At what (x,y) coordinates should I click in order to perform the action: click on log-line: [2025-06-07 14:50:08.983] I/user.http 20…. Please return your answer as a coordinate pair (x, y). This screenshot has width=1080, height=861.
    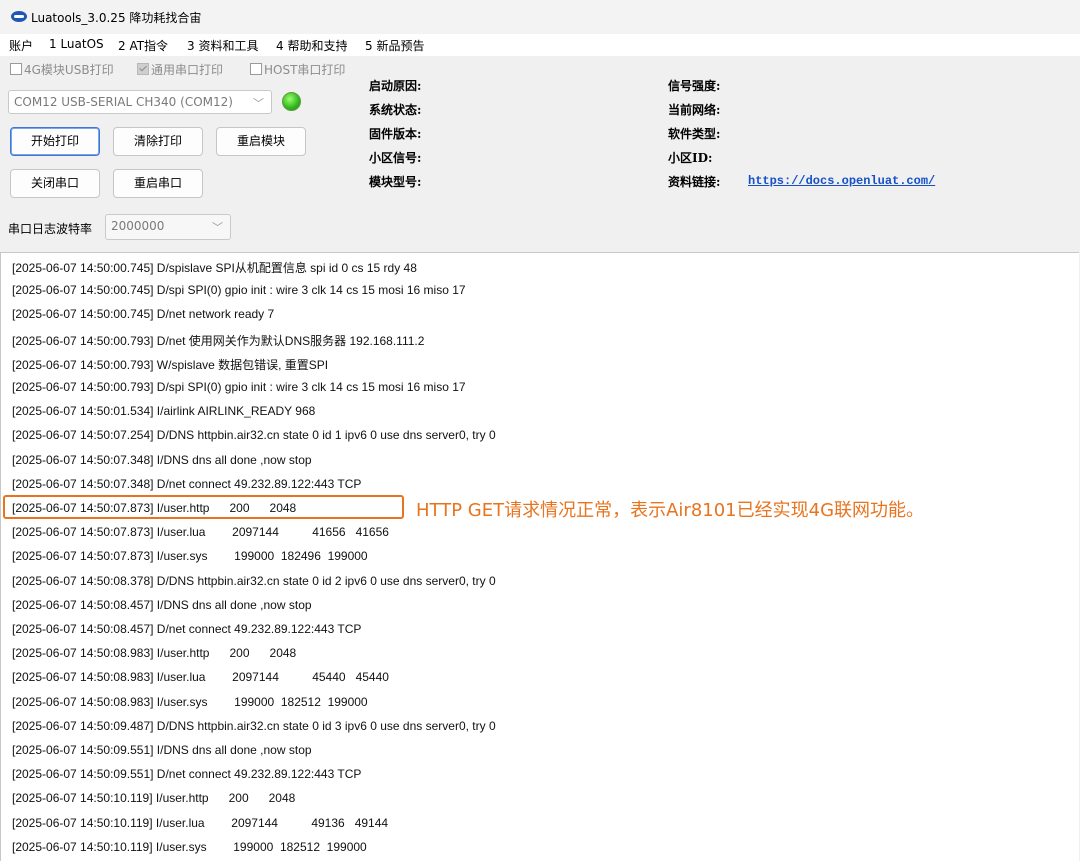
    Looking at the image, I should click on (154, 653).